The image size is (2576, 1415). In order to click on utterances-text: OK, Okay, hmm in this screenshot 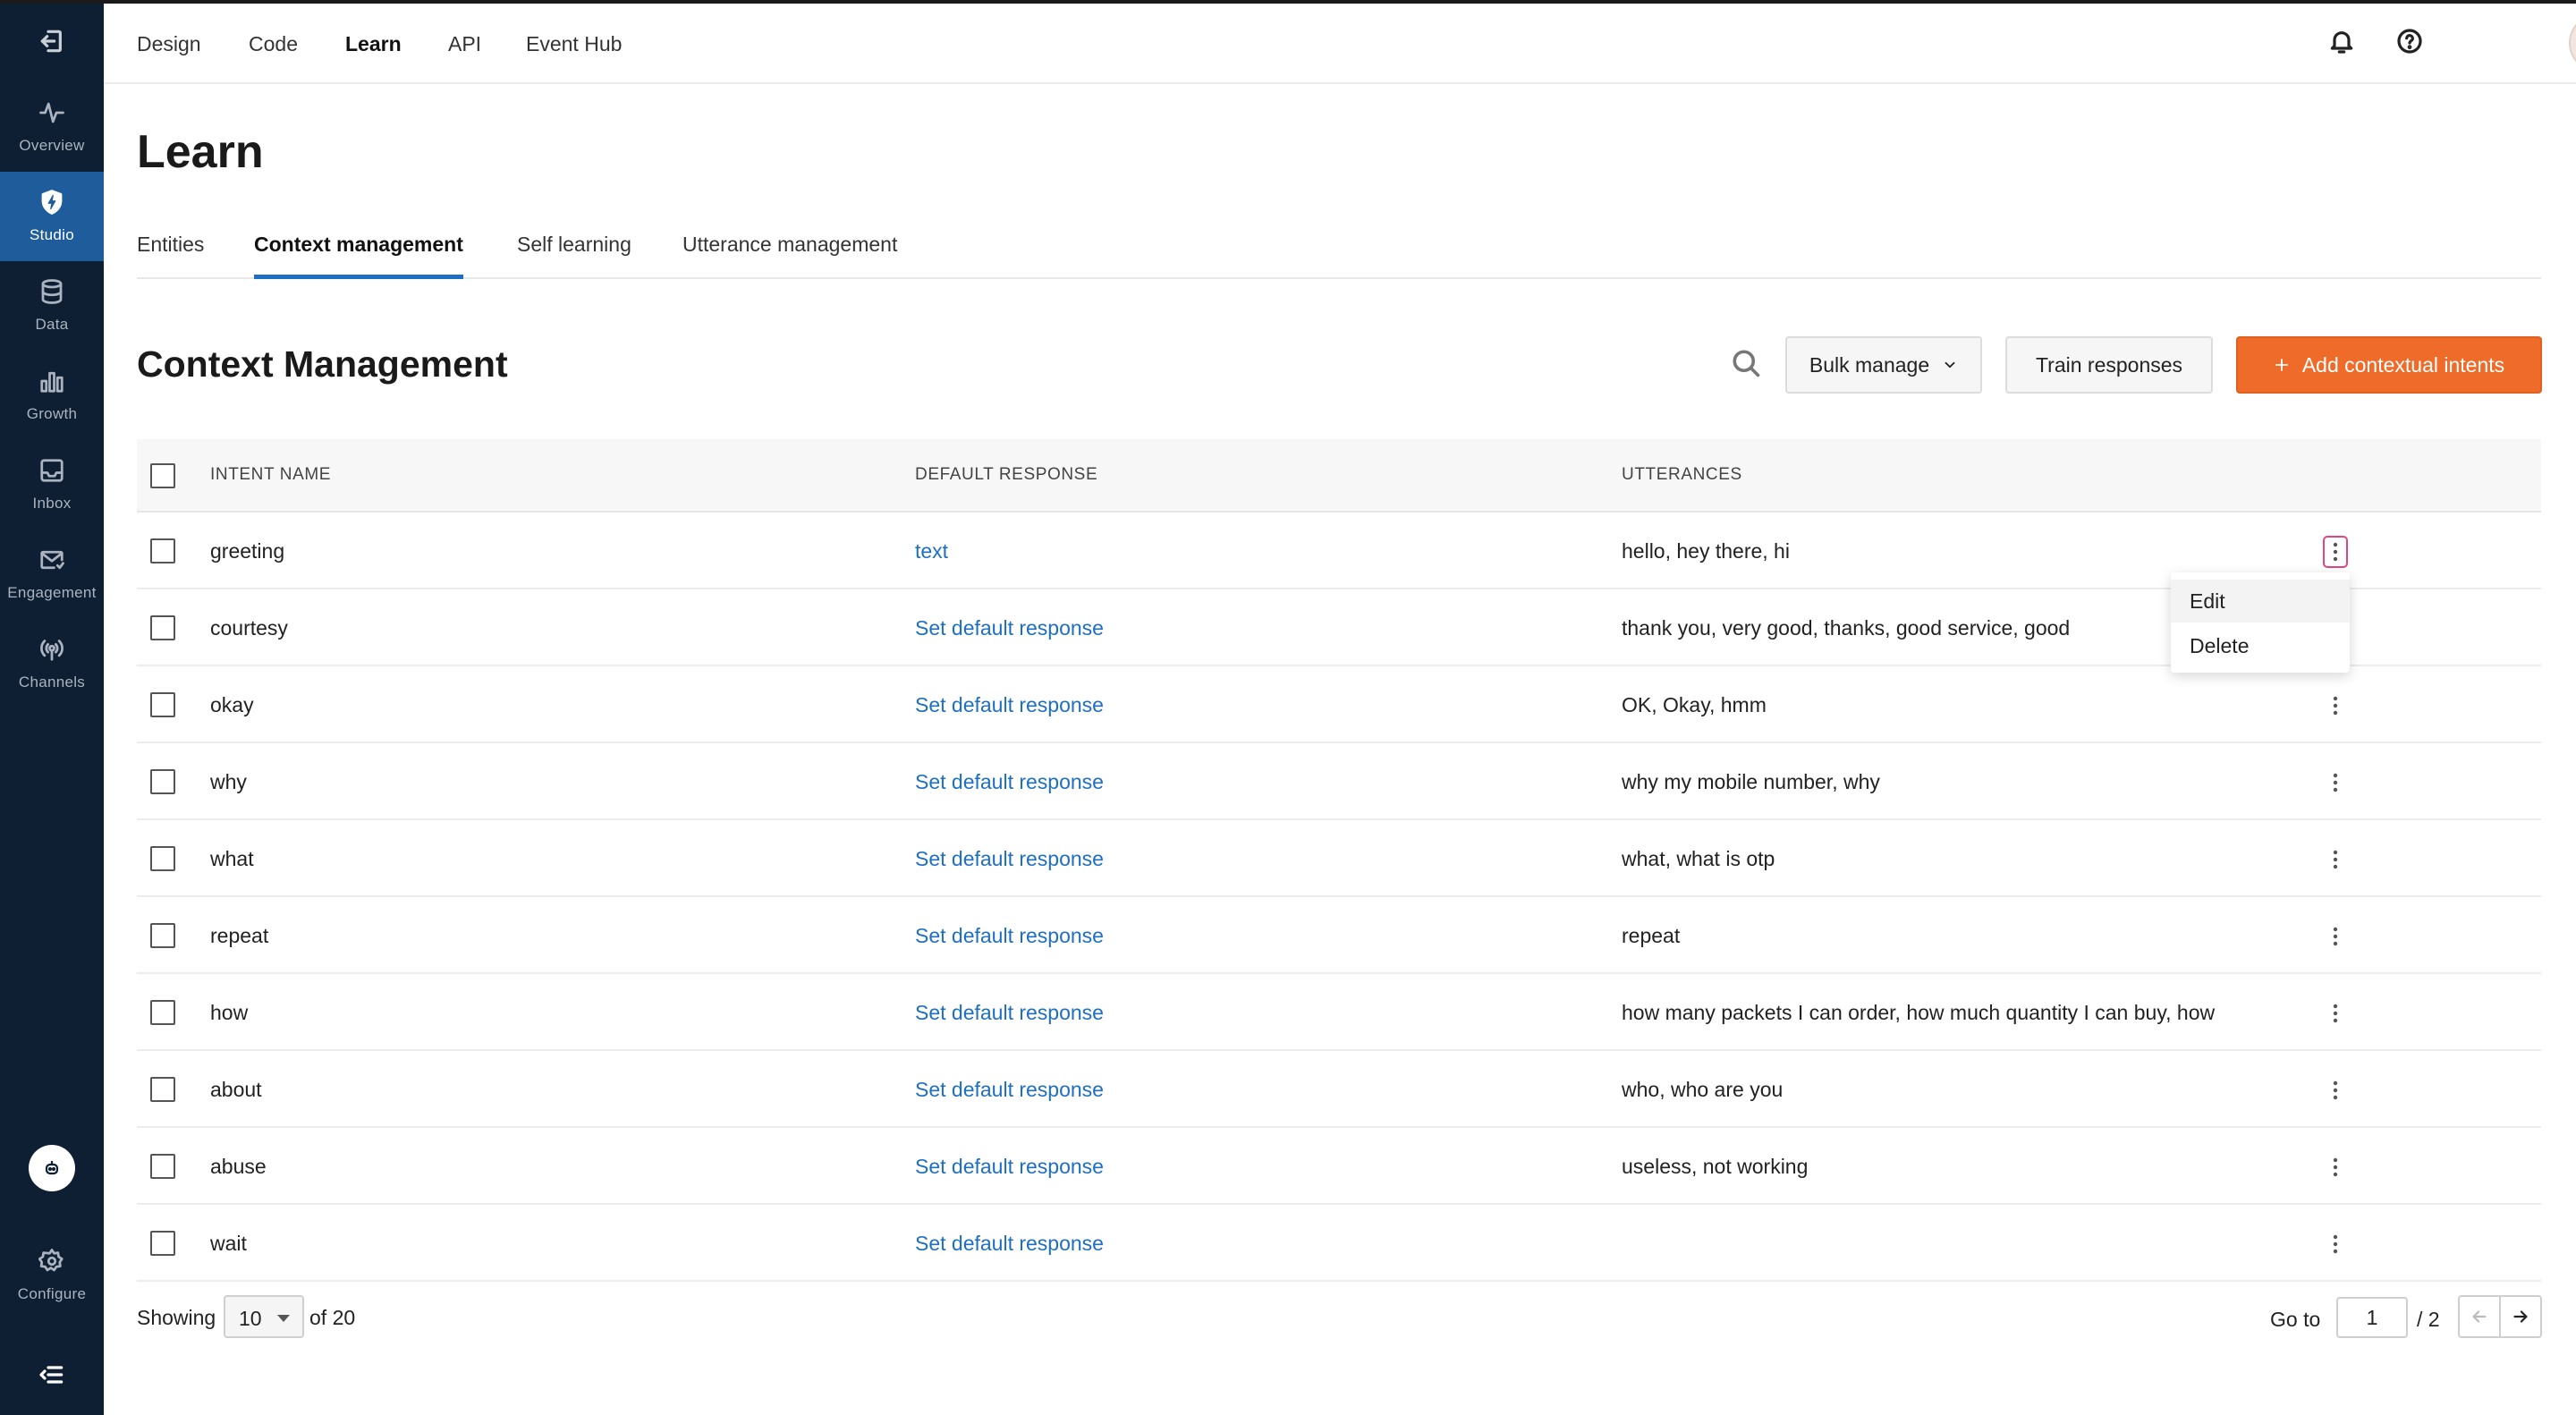, I will do `click(1694, 705)`.